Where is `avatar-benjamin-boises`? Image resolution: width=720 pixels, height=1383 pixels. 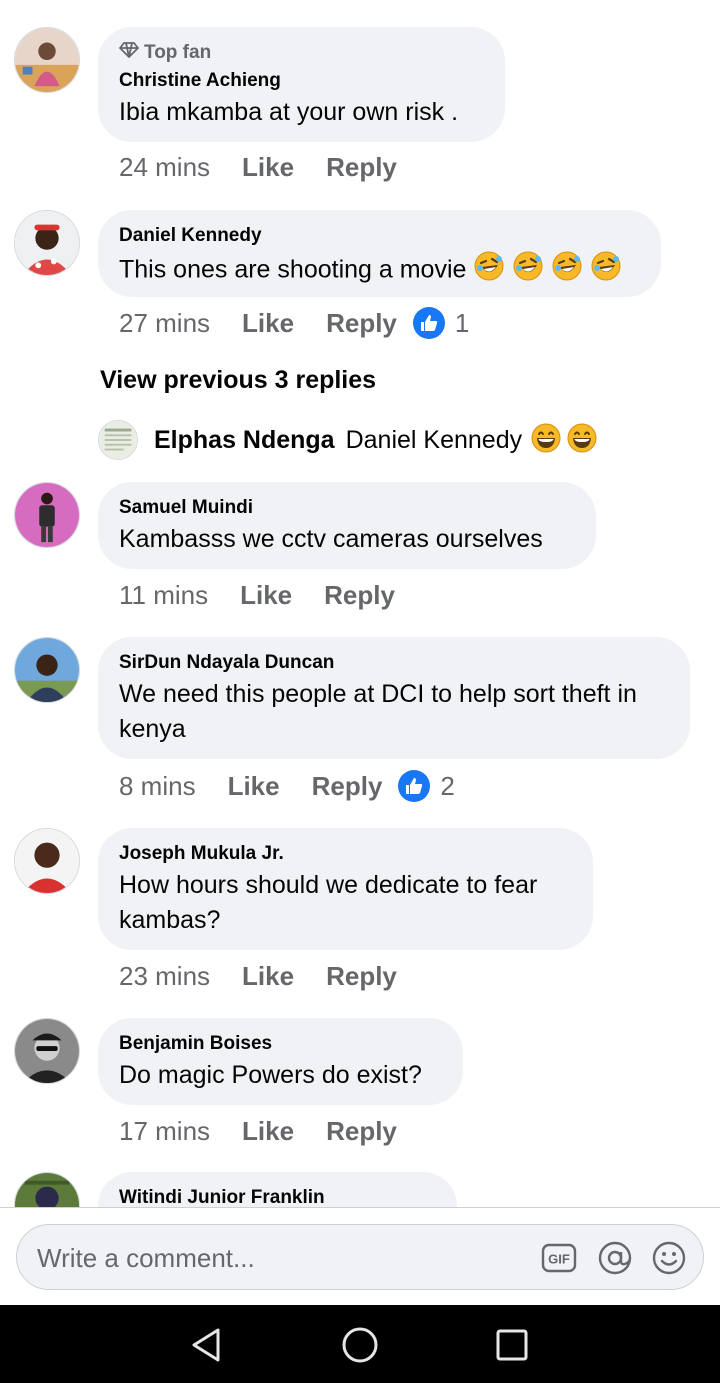
avatar-benjamin-boises is located at coordinates (47, 1051).